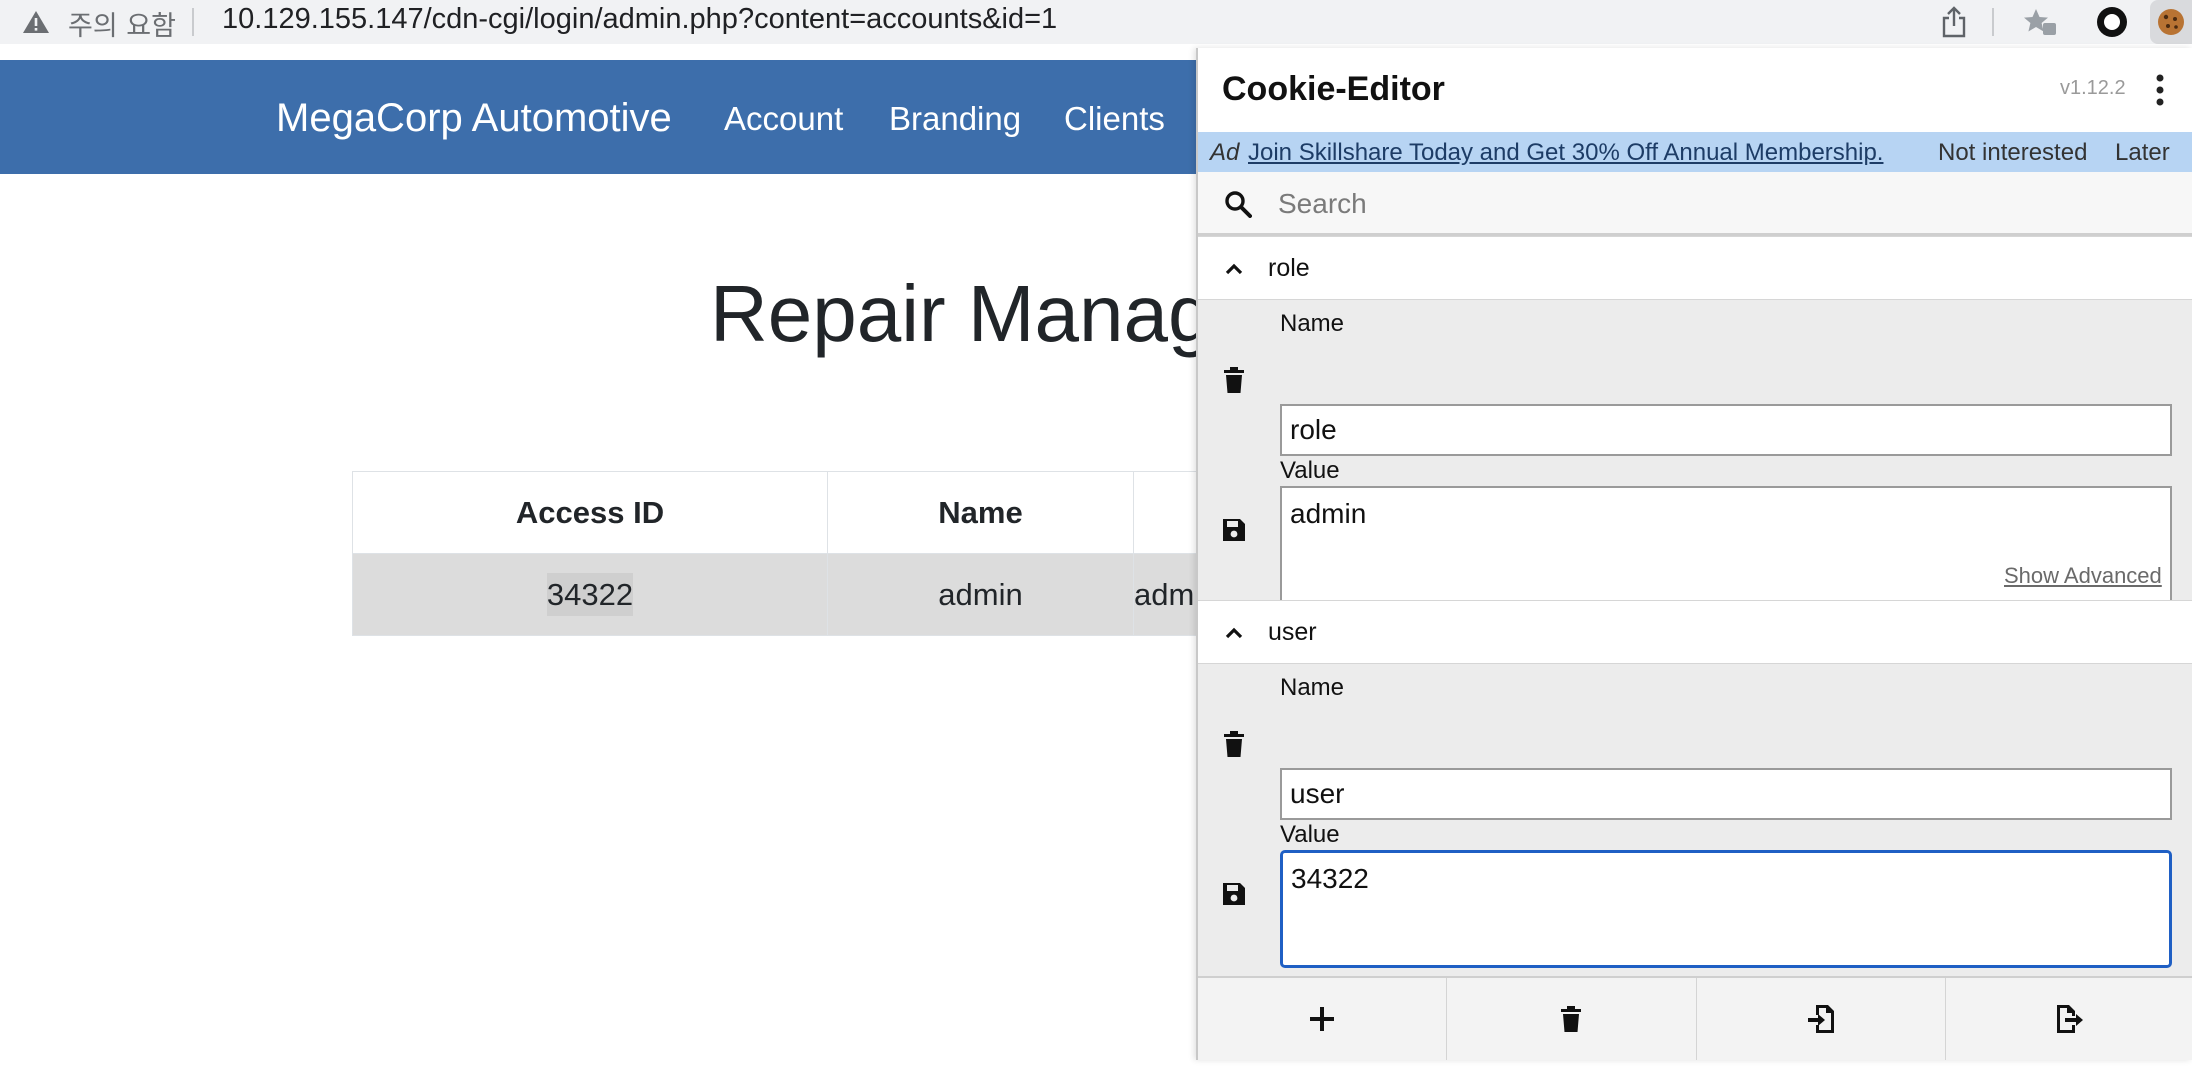 This screenshot has width=2192, height=1066. Describe the element at coordinates (2012, 153) in the screenshot. I see `ad-not-interested-button: Not interested` at that location.